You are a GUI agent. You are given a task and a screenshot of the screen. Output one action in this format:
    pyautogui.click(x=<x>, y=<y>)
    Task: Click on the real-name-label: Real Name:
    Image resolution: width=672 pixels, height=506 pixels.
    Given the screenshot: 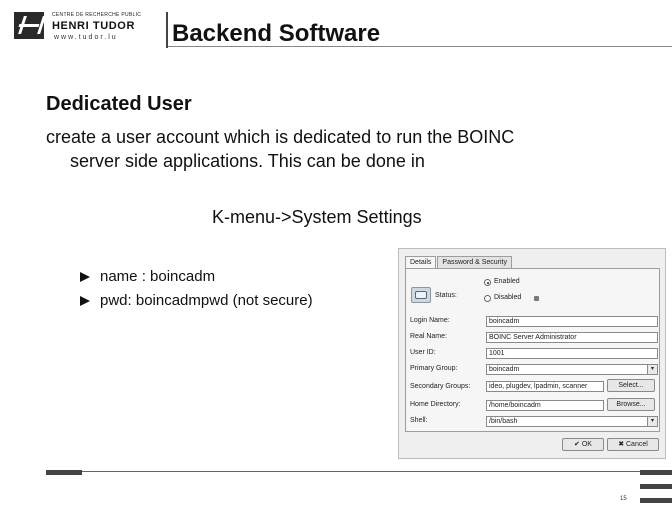 What is the action you would take?
    pyautogui.click(x=428, y=336)
    